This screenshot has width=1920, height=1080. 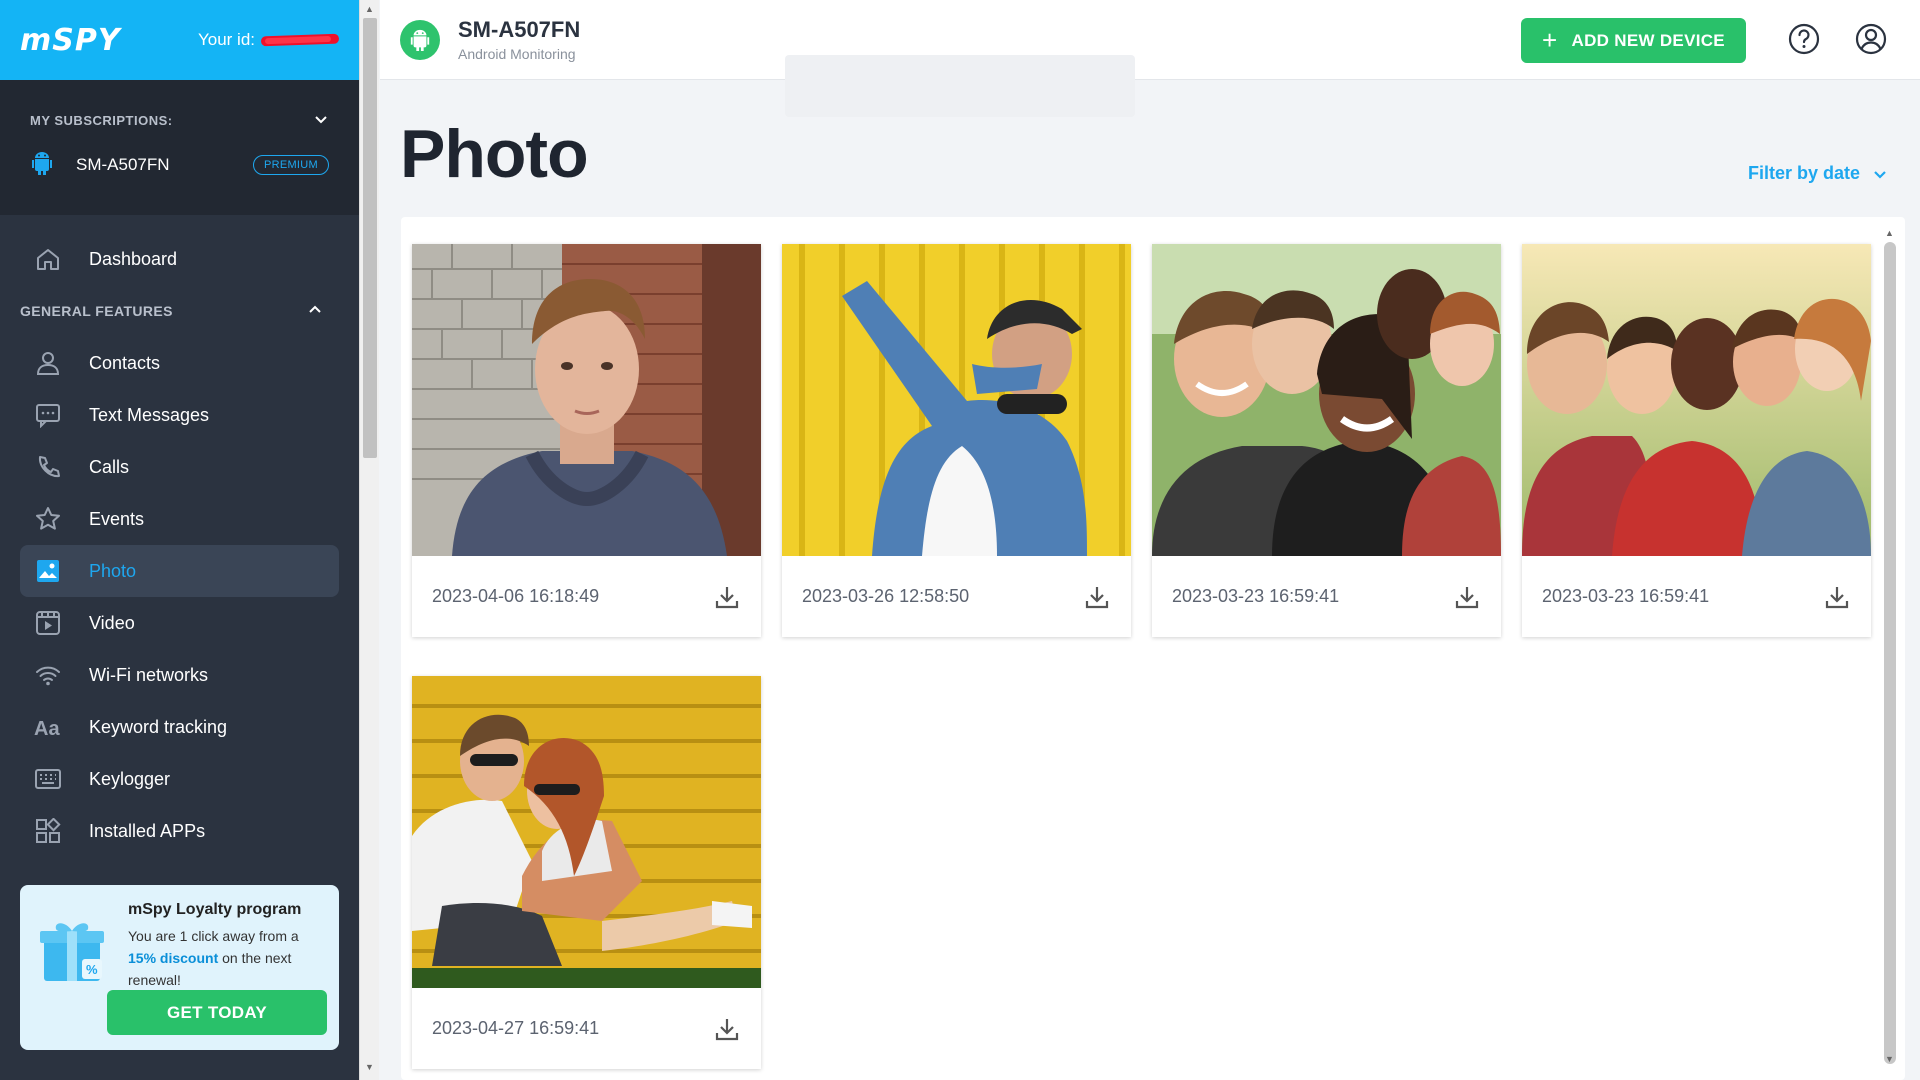 What do you see at coordinates (101, 120) in the screenshot?
I see `subscriptions-label: MY SUBSCRIPTIONS:` at bounding box center [101, 120].